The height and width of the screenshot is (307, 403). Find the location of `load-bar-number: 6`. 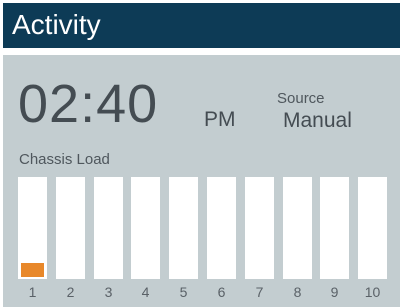

load-bar-number: 6 is located at coordinates (221, 292).